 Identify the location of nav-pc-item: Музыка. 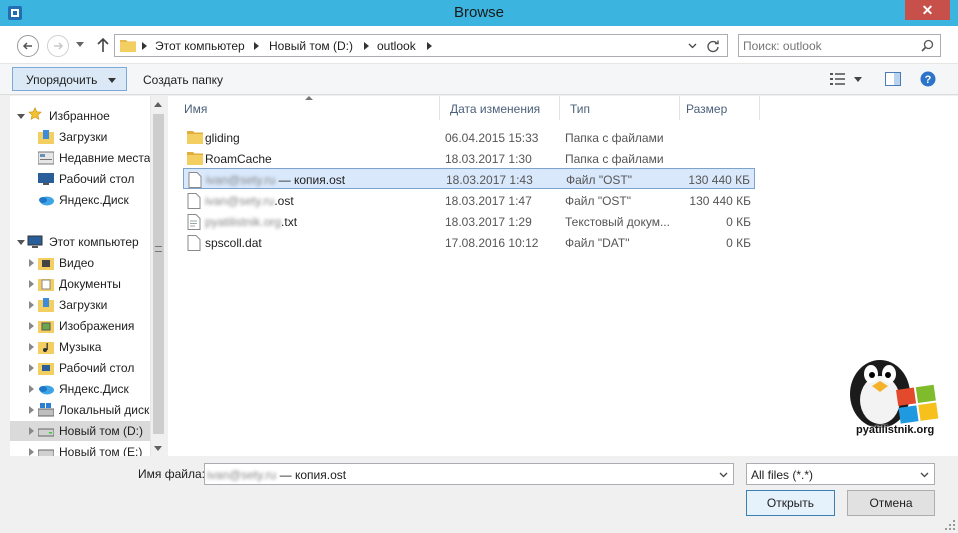
(80, 347).